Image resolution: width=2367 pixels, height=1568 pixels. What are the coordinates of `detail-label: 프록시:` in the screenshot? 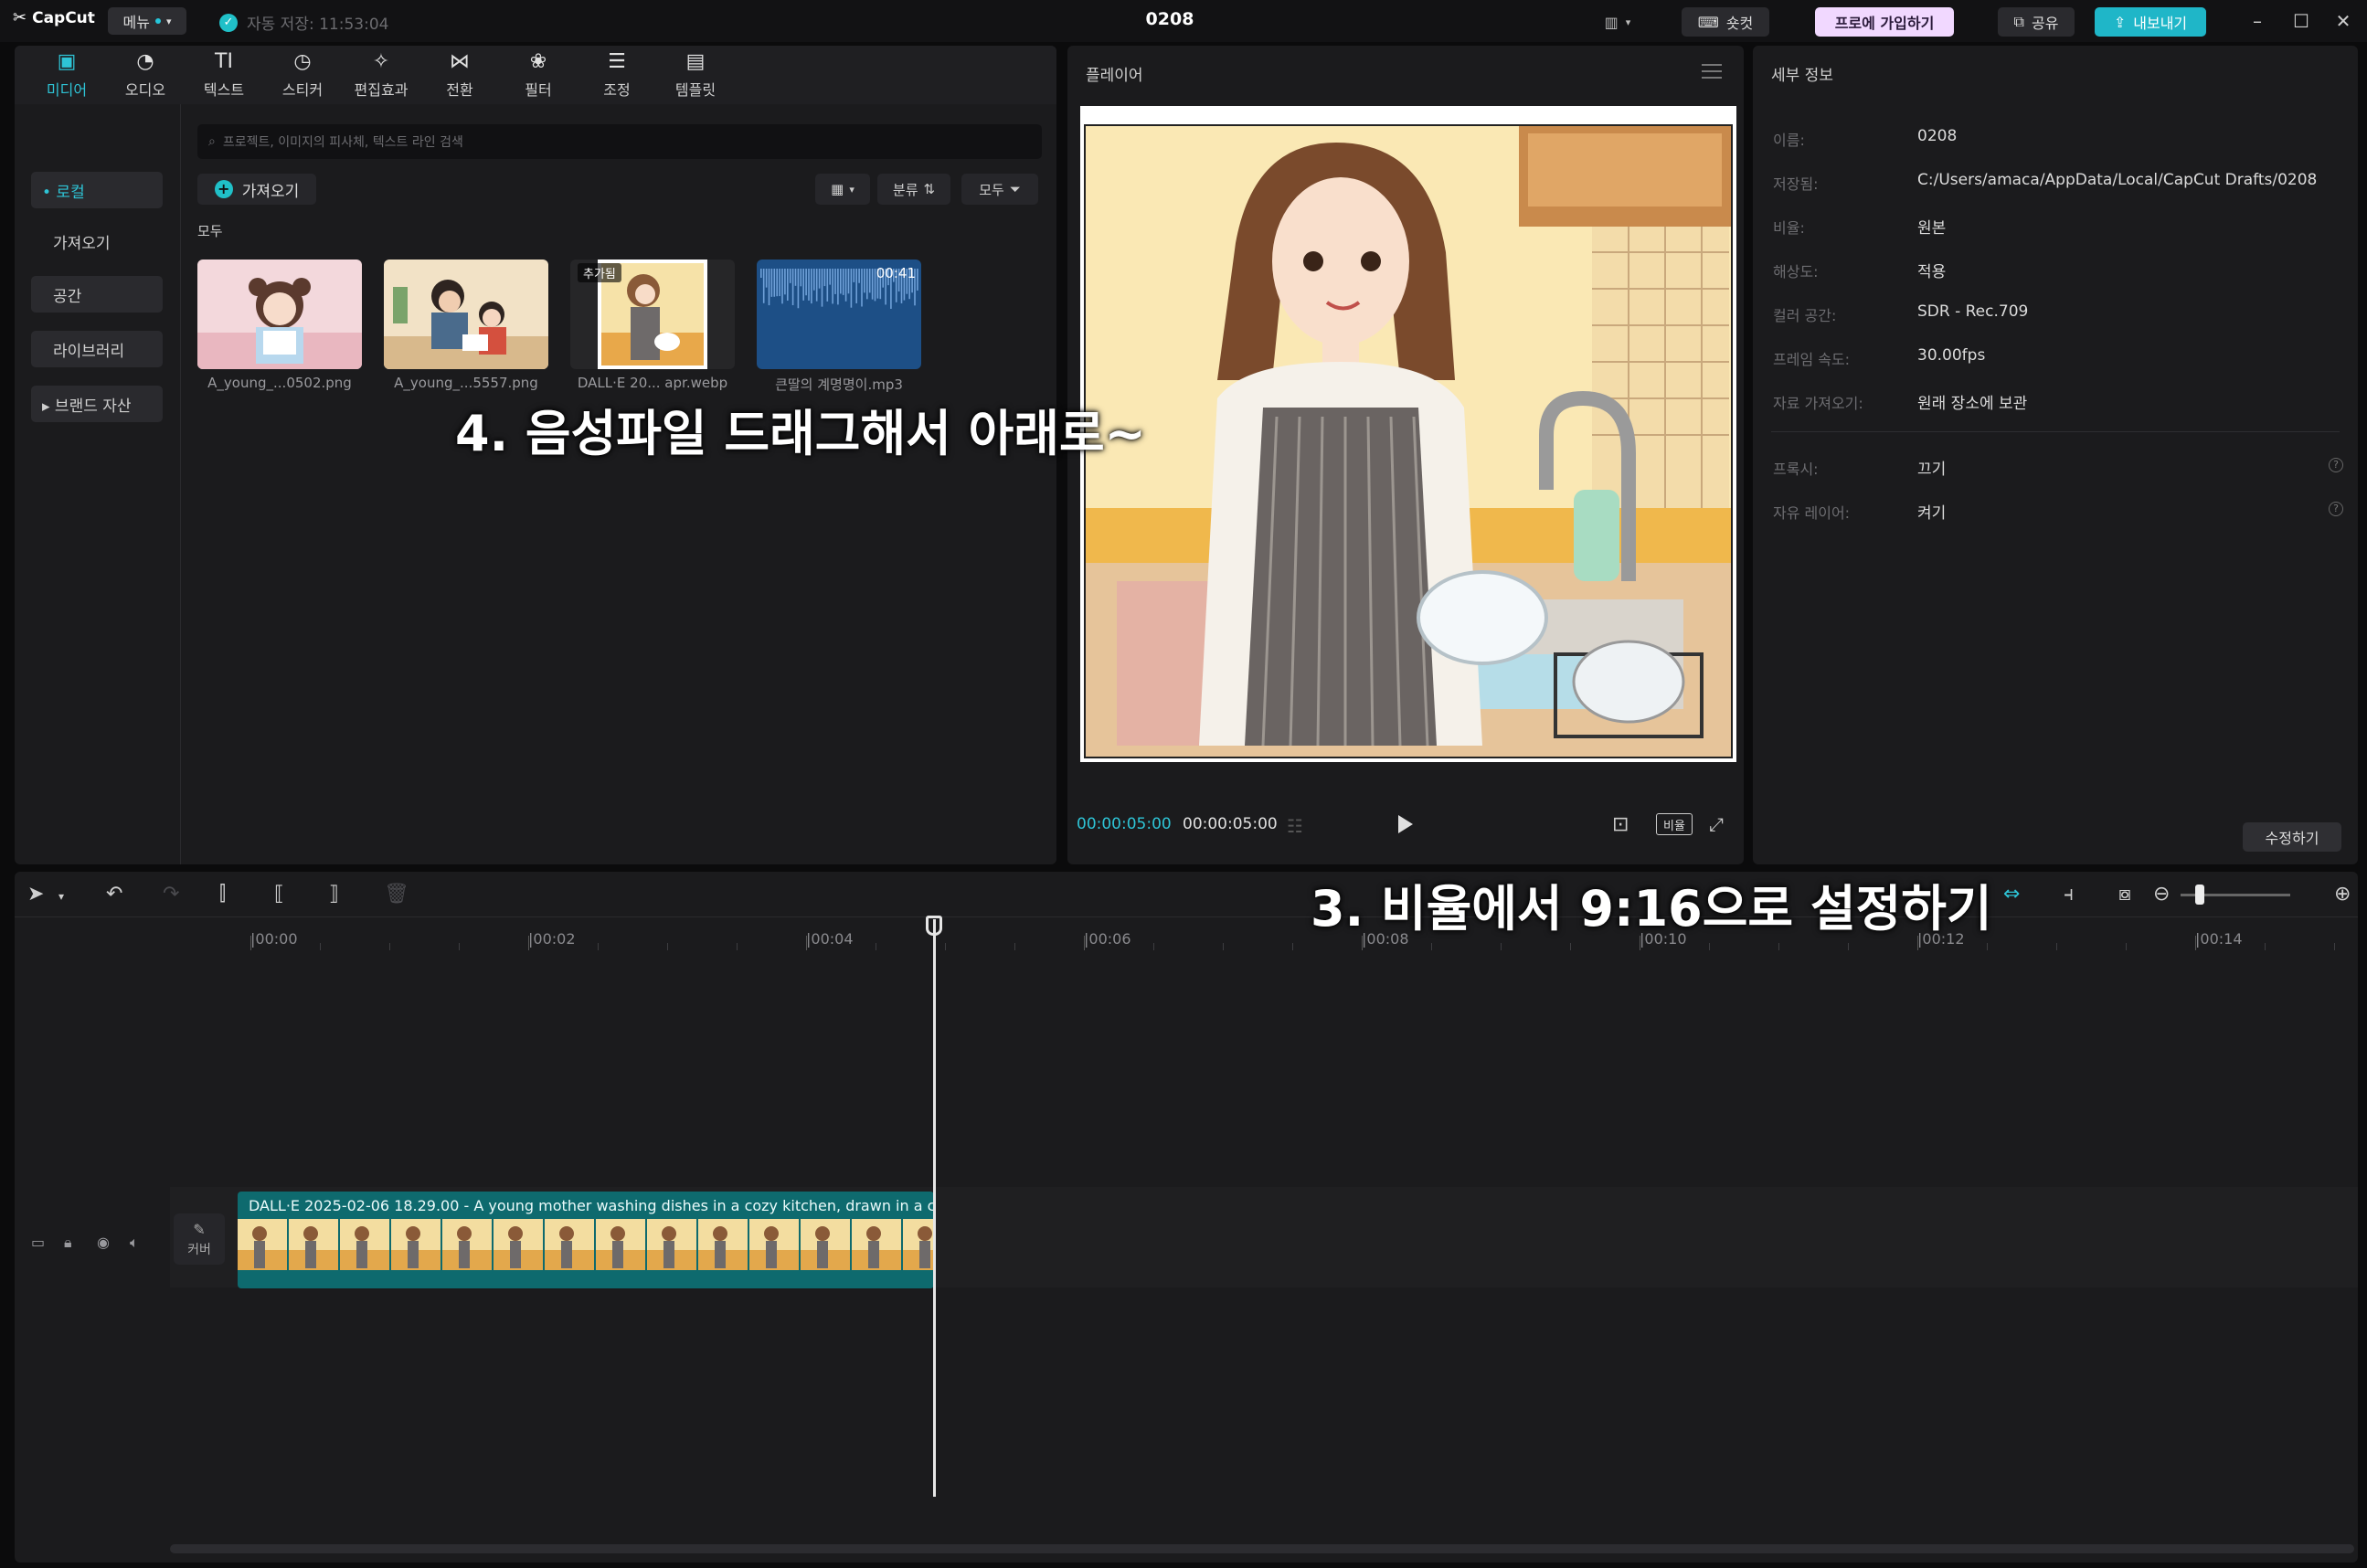 It's located at (1796, 470).